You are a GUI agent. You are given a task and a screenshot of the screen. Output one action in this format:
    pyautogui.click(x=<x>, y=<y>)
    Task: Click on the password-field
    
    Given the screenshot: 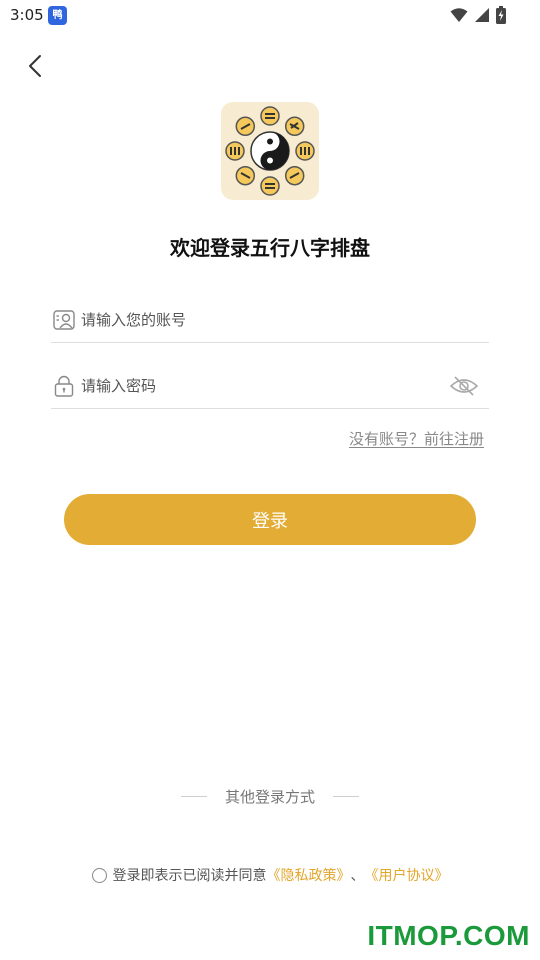 What is the action you would take?
    pyautogui.click(x=270, y=387)
    